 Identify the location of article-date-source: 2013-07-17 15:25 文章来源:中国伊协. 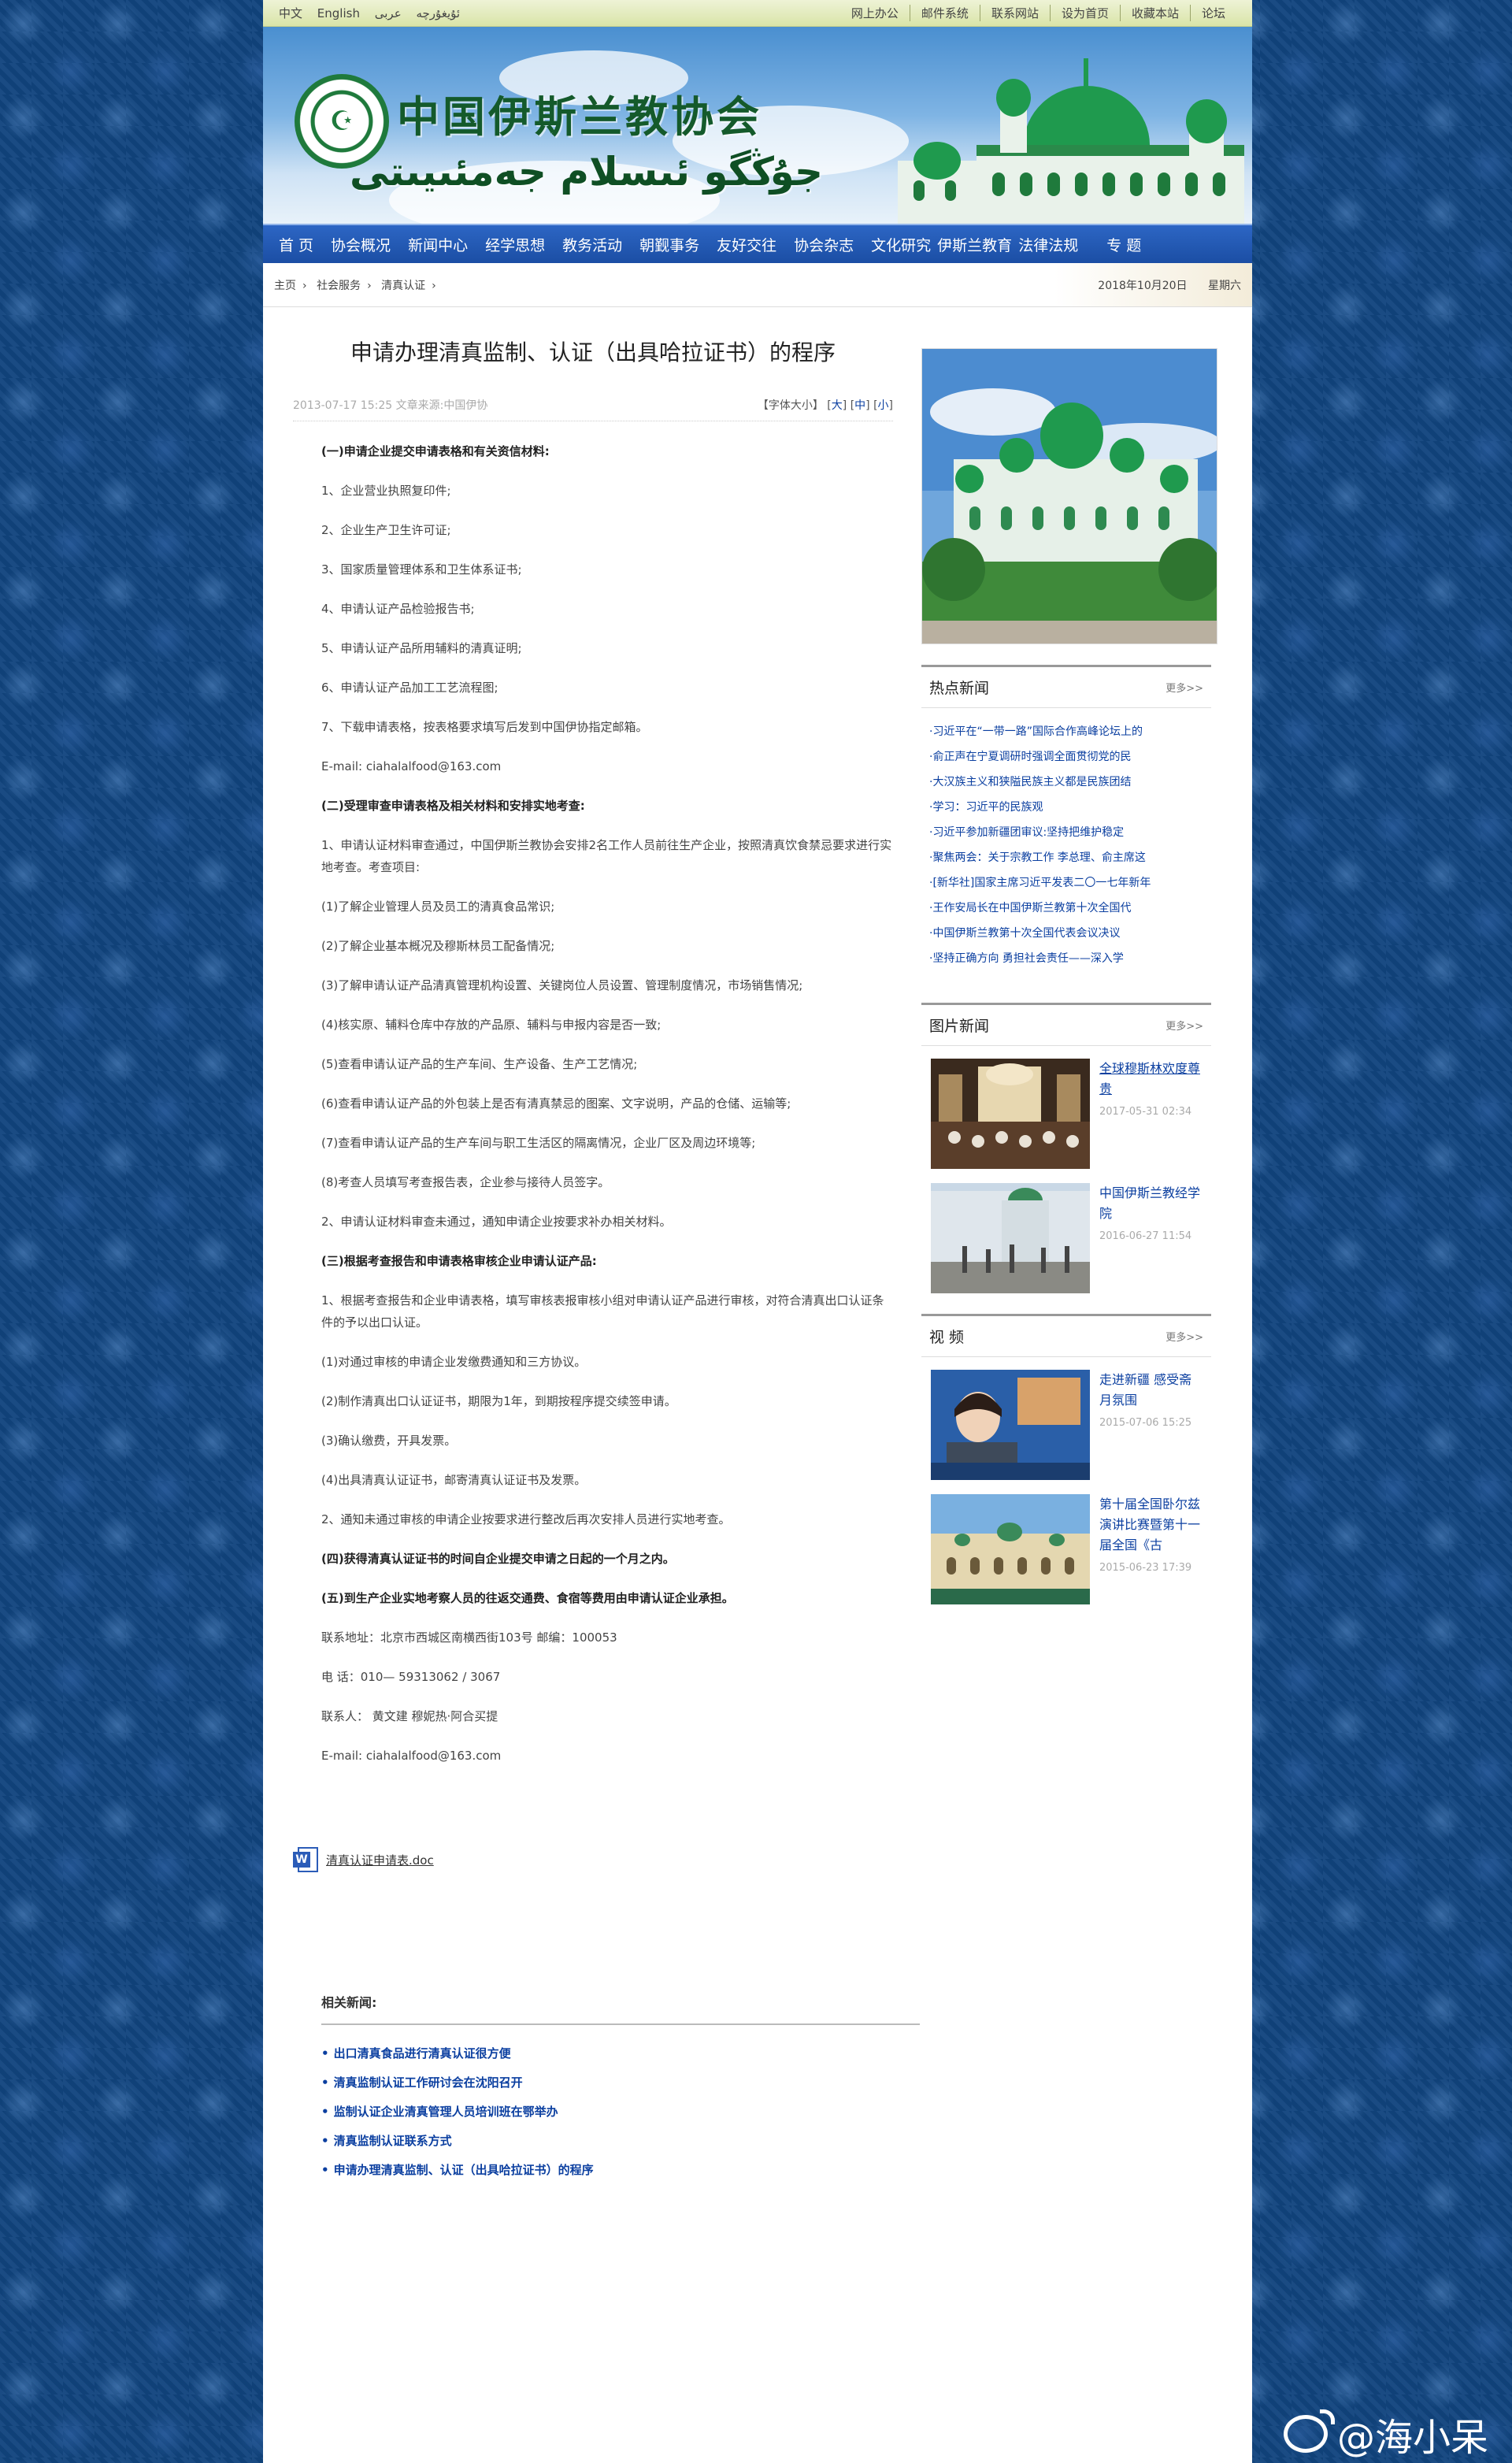
(390, 405).